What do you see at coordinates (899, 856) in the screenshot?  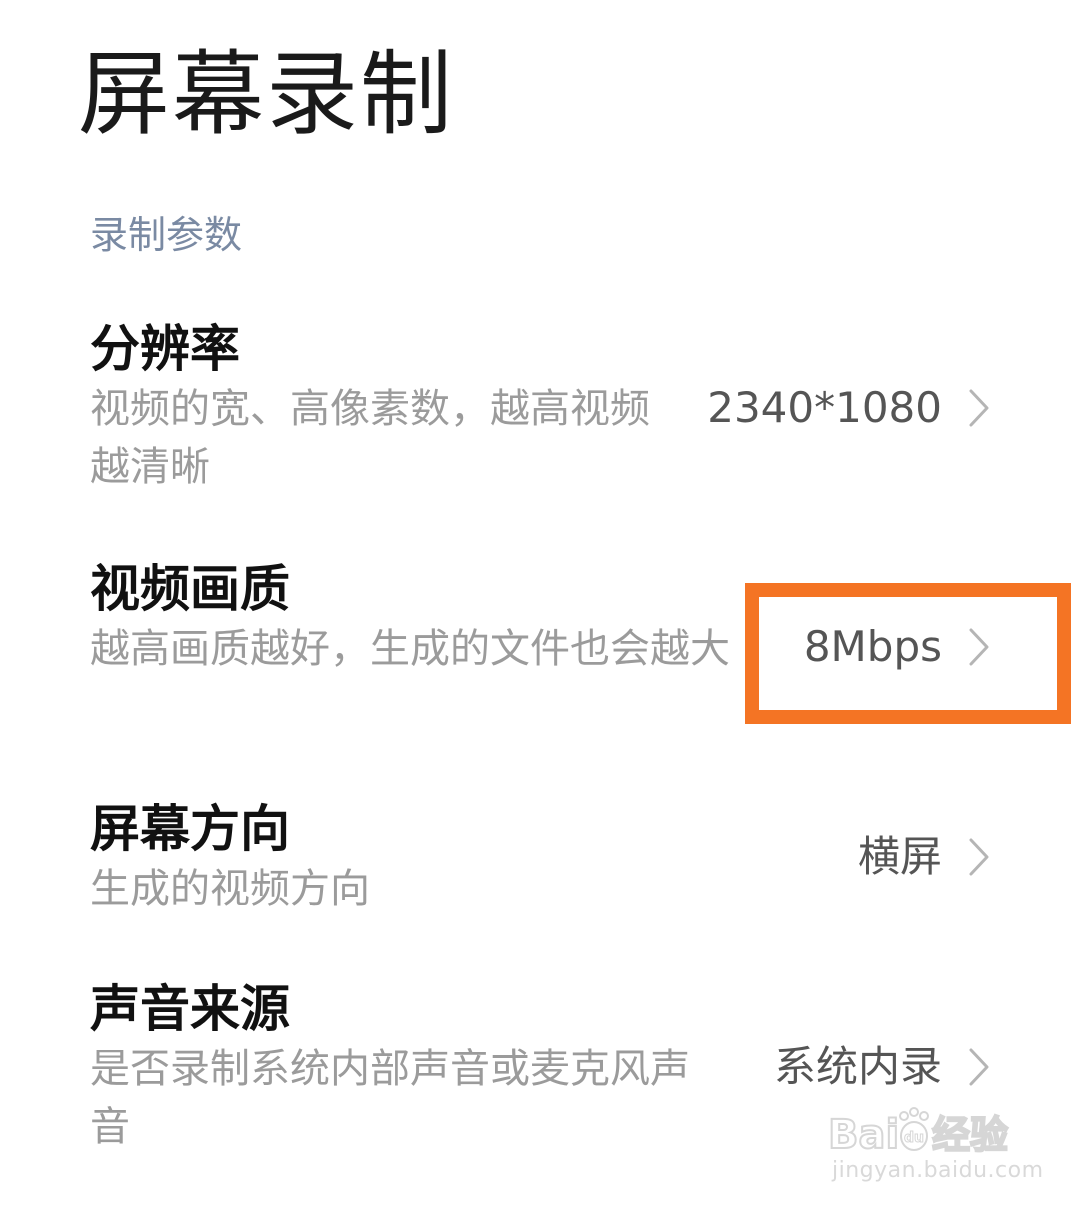 I see `setting-value: 横屏` at bounding box center [899, 856].